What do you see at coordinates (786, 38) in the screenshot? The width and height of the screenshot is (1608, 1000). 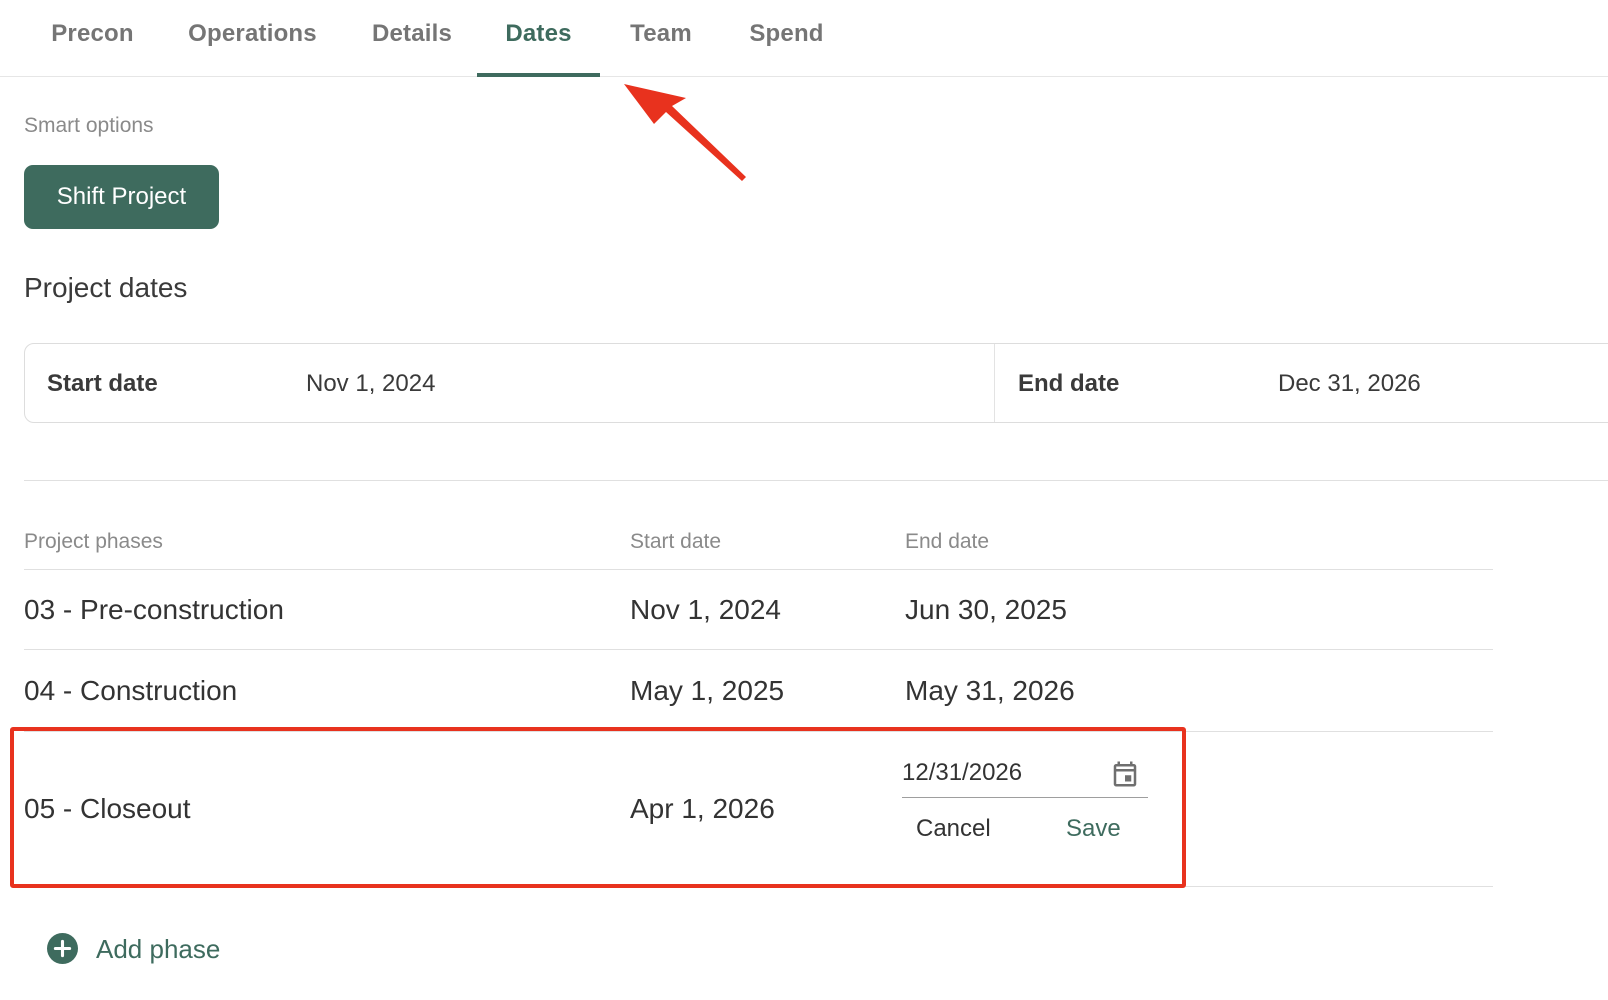 I see `tab-spend: Spend` at bounding box center [786, 38].